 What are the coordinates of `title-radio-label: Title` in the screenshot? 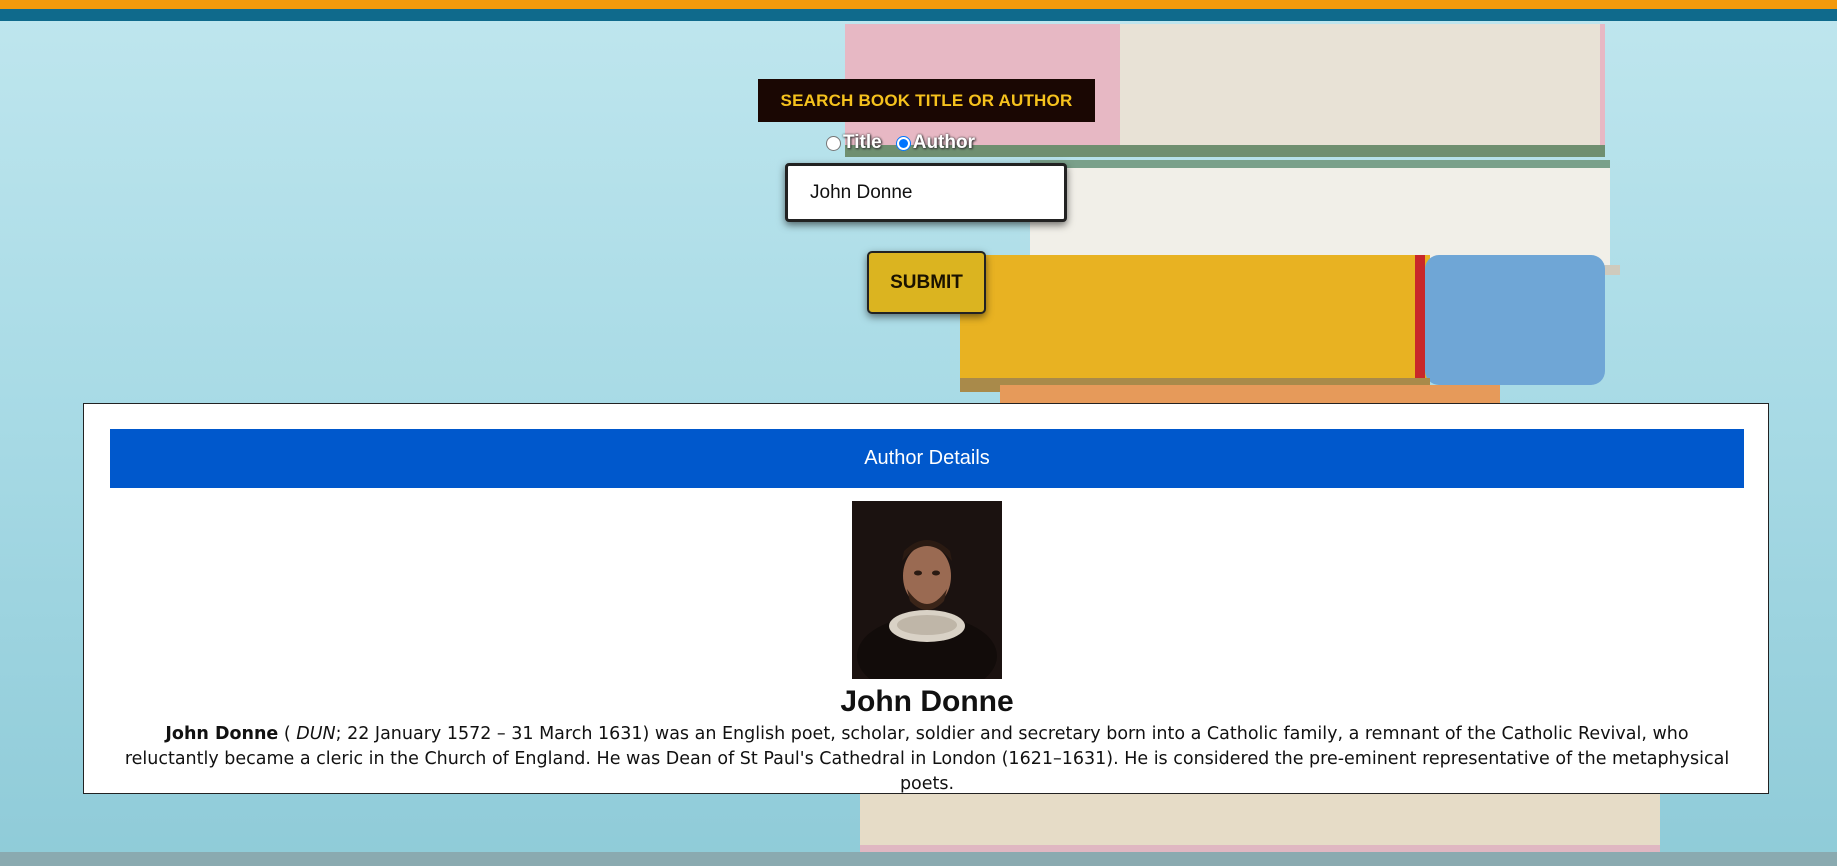 It's located at (862, 142).